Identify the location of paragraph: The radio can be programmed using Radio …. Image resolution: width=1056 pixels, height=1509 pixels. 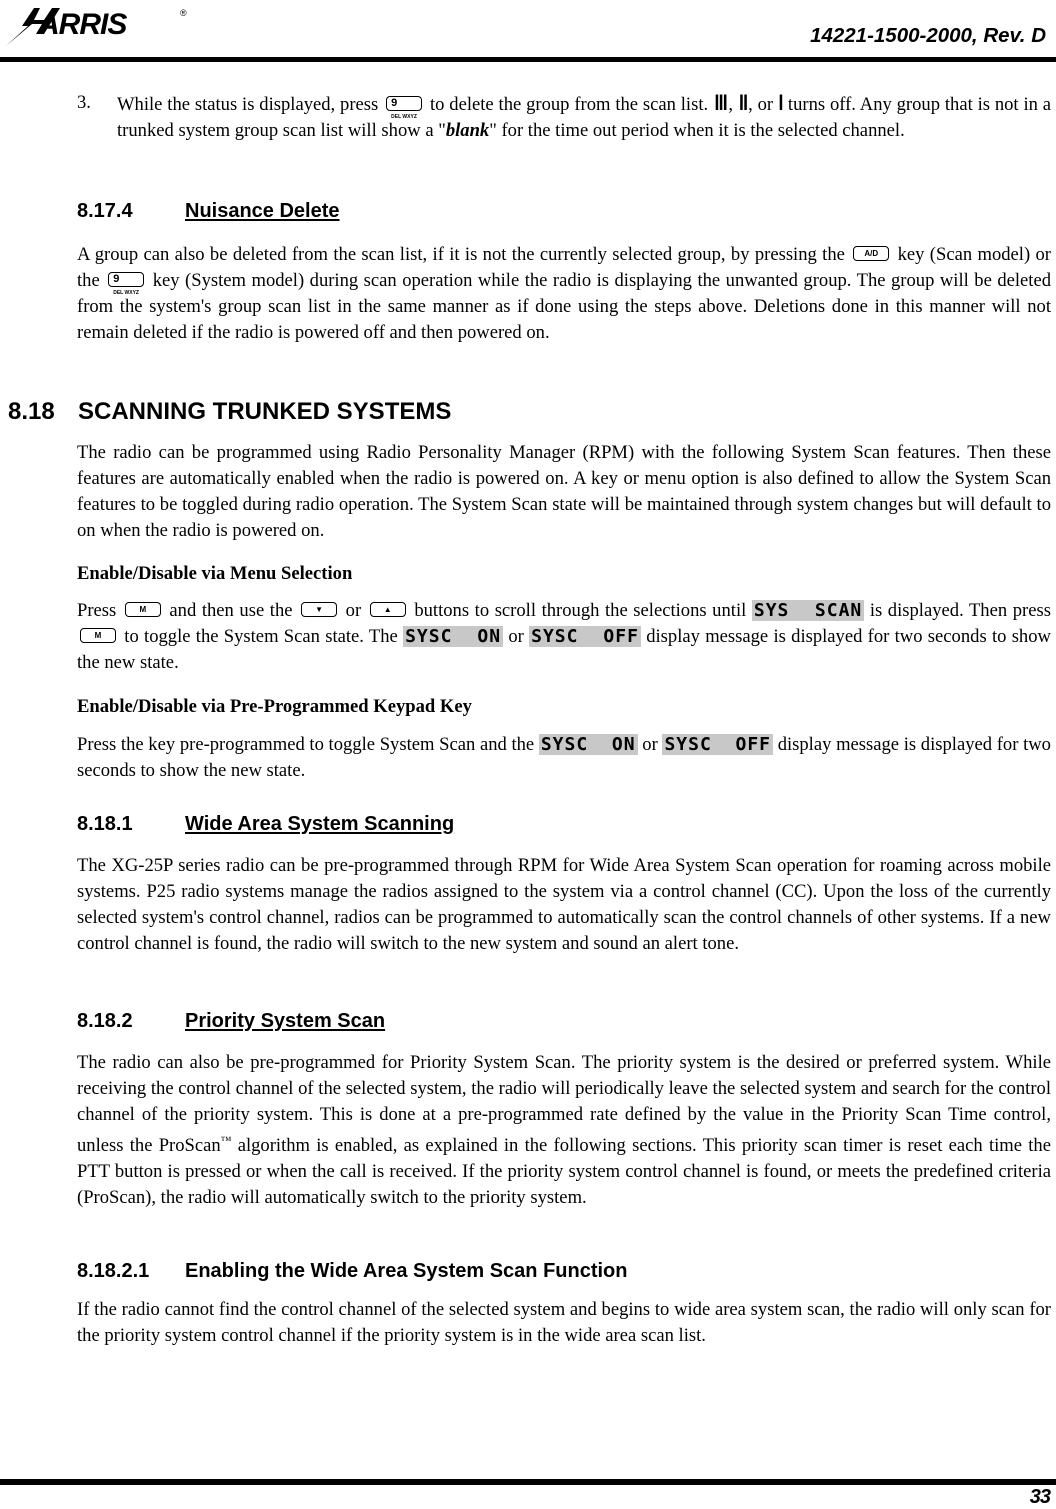
(564, 491).